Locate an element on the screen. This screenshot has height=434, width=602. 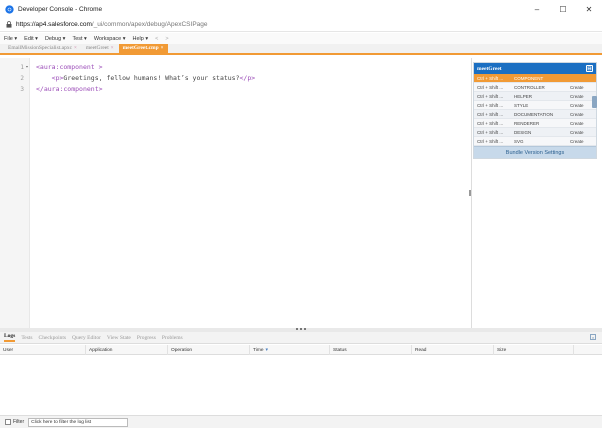
menu-help: Help ▾ is located at coordinates (141, 39).